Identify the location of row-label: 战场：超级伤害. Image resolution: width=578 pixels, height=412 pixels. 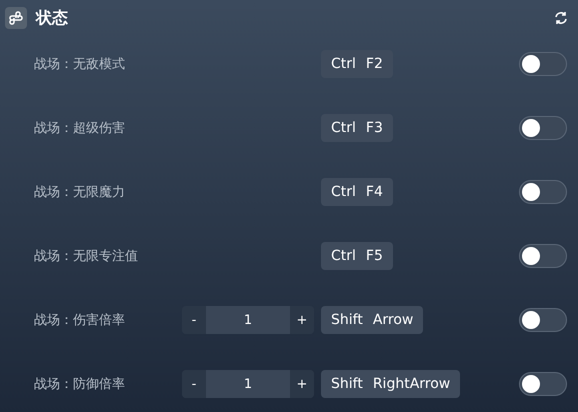
(80, 128).